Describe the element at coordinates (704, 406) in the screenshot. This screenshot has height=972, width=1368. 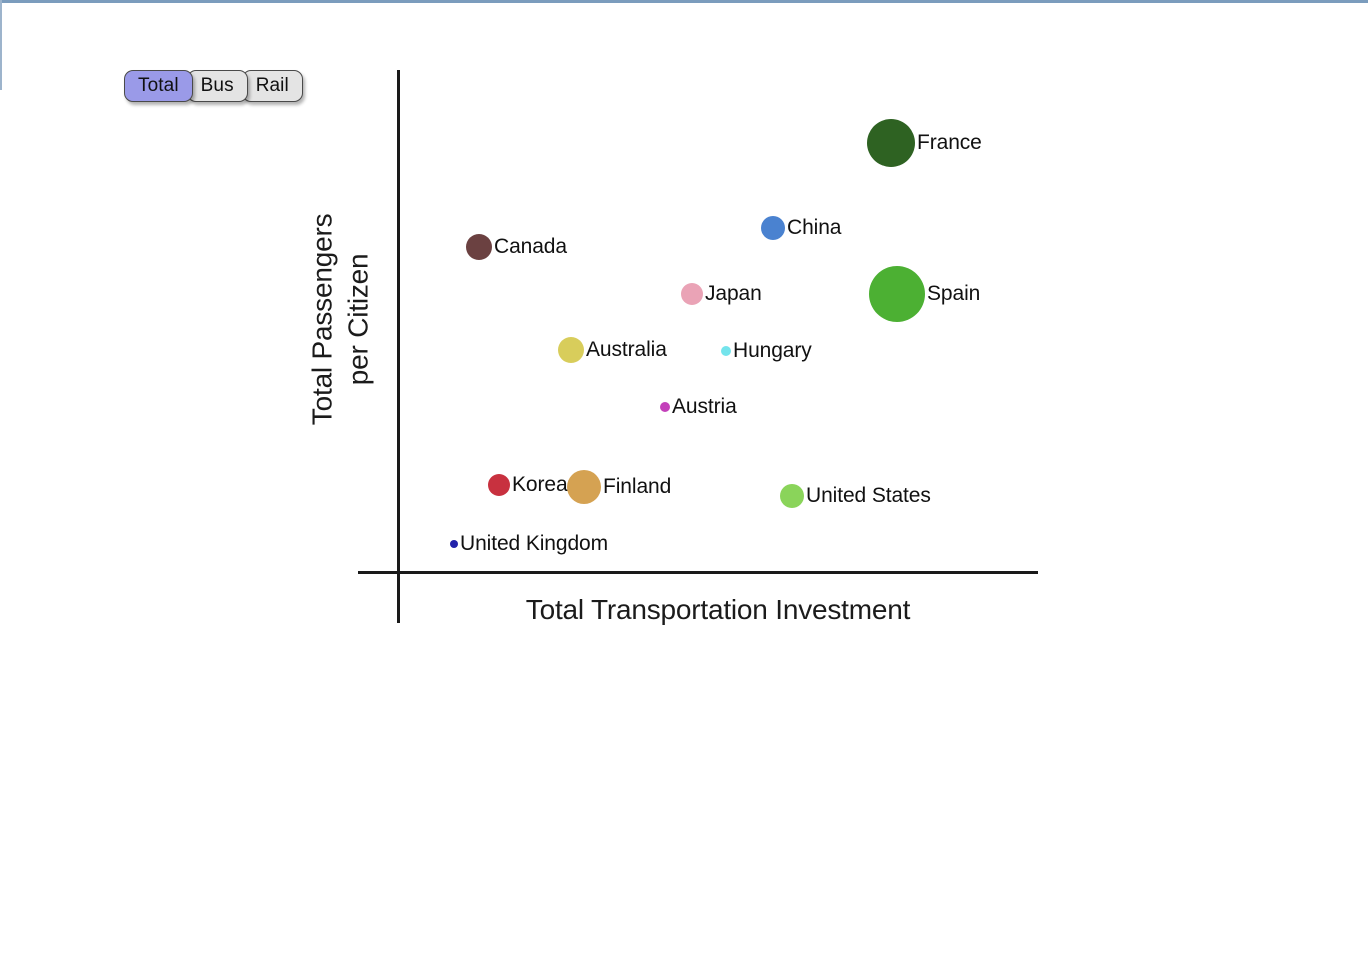
I see `bubble-label: Austria` at that location.